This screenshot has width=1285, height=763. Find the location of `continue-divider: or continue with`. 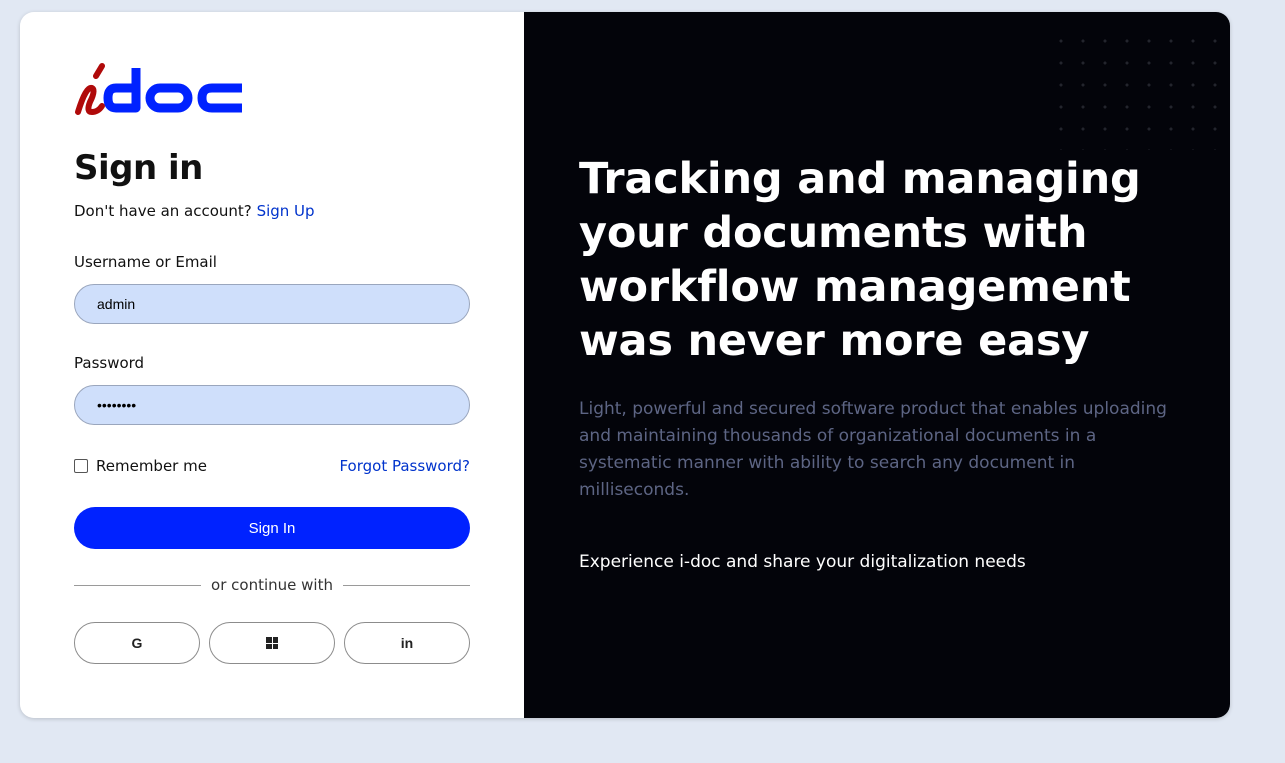

continue-divider: or continue with is located at coordinates (272, 585).